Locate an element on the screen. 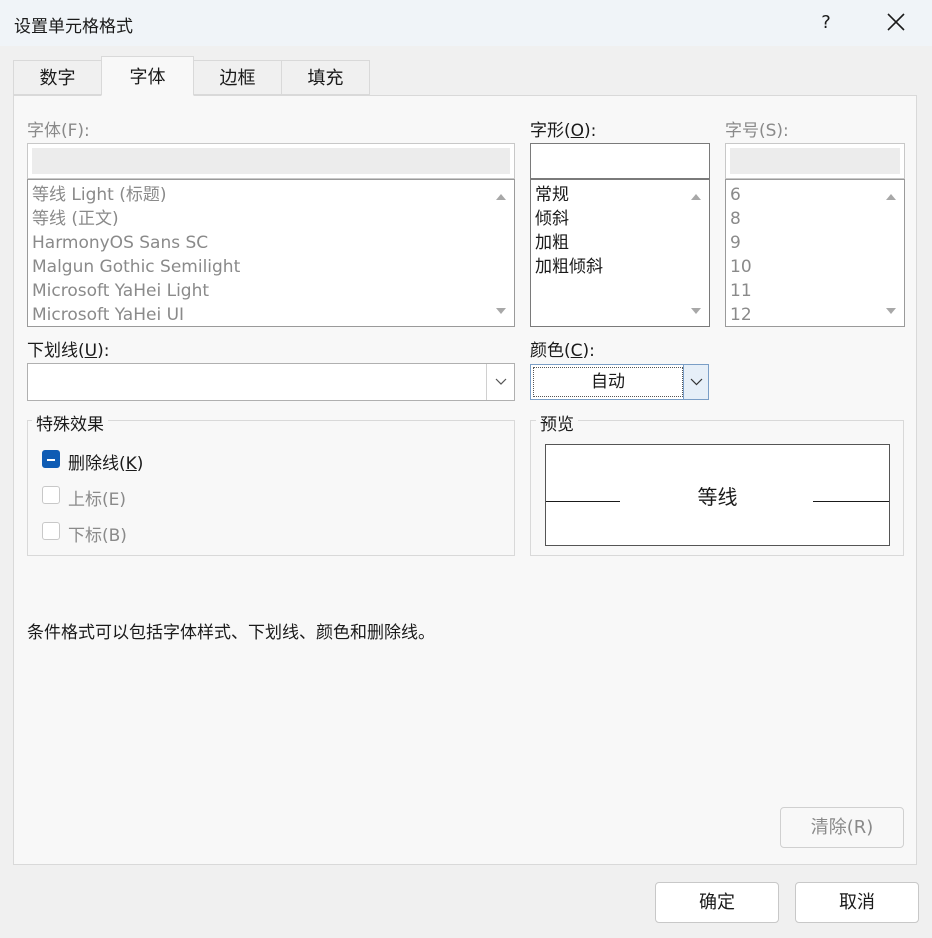 This screenshot has width=932, height=938. list-item: 8 is located at coordinates (735, 219).